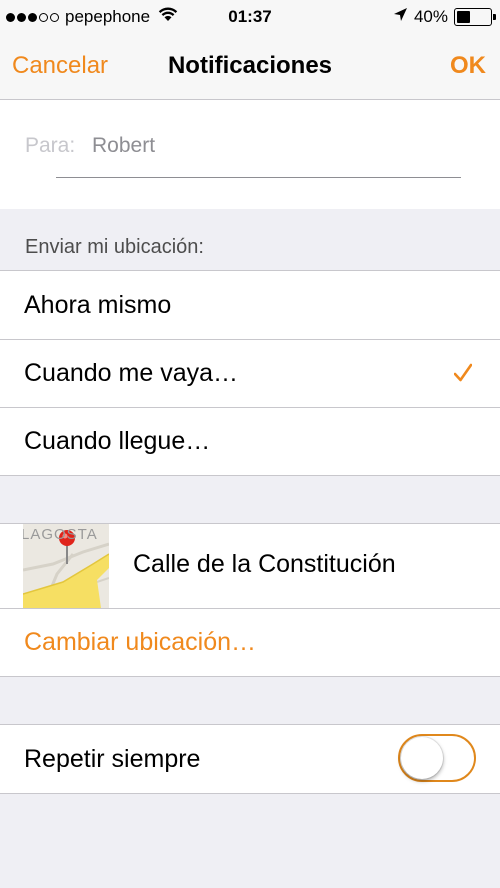  I want to click on option-label: Ahora mismo, so click(98, 304).